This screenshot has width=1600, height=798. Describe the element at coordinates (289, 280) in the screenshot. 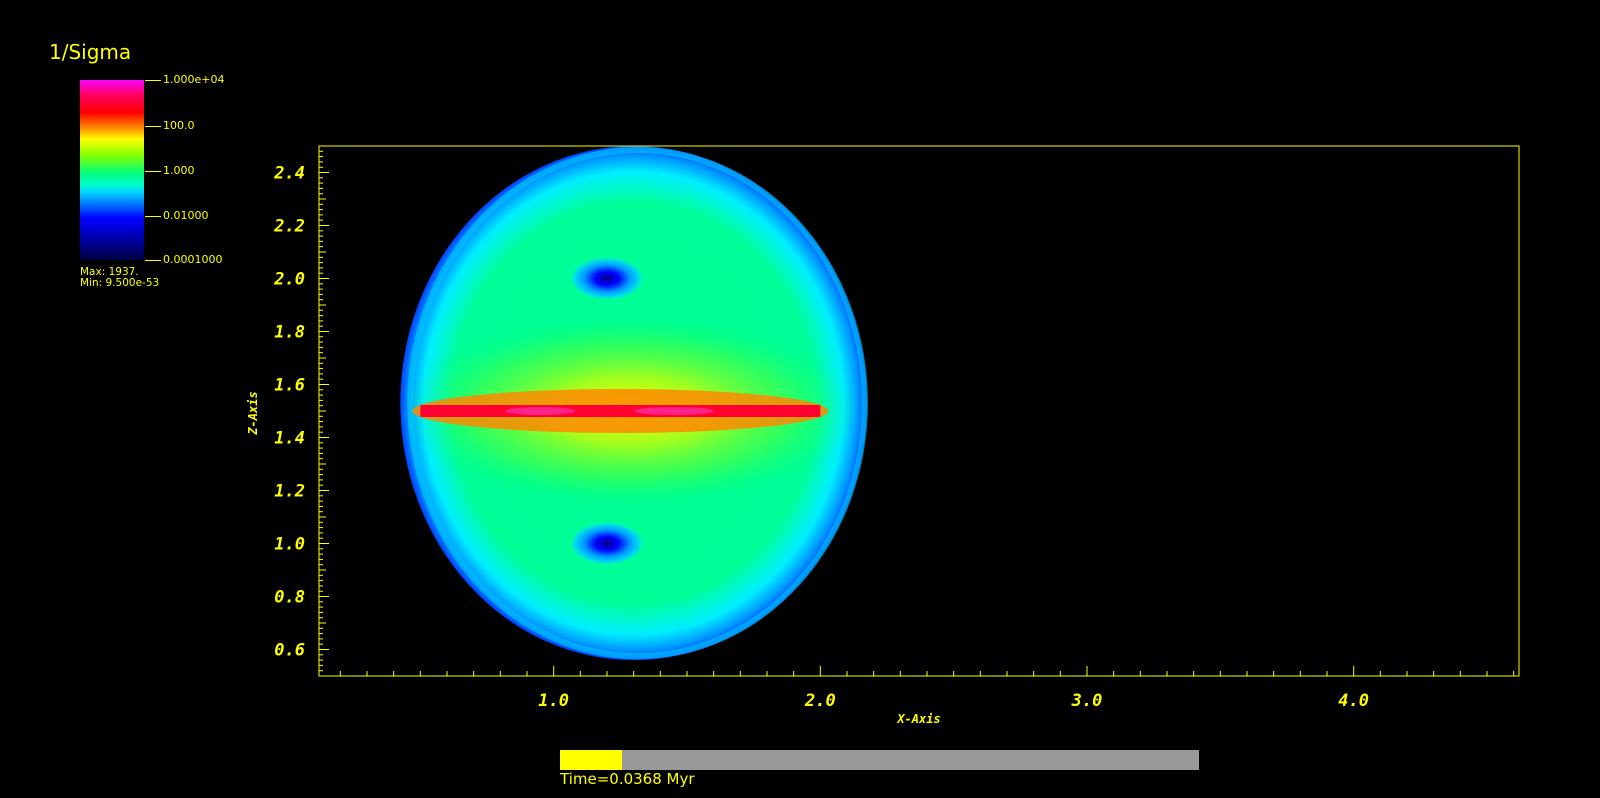

I see `y-tick-label: 2.0` at that location.